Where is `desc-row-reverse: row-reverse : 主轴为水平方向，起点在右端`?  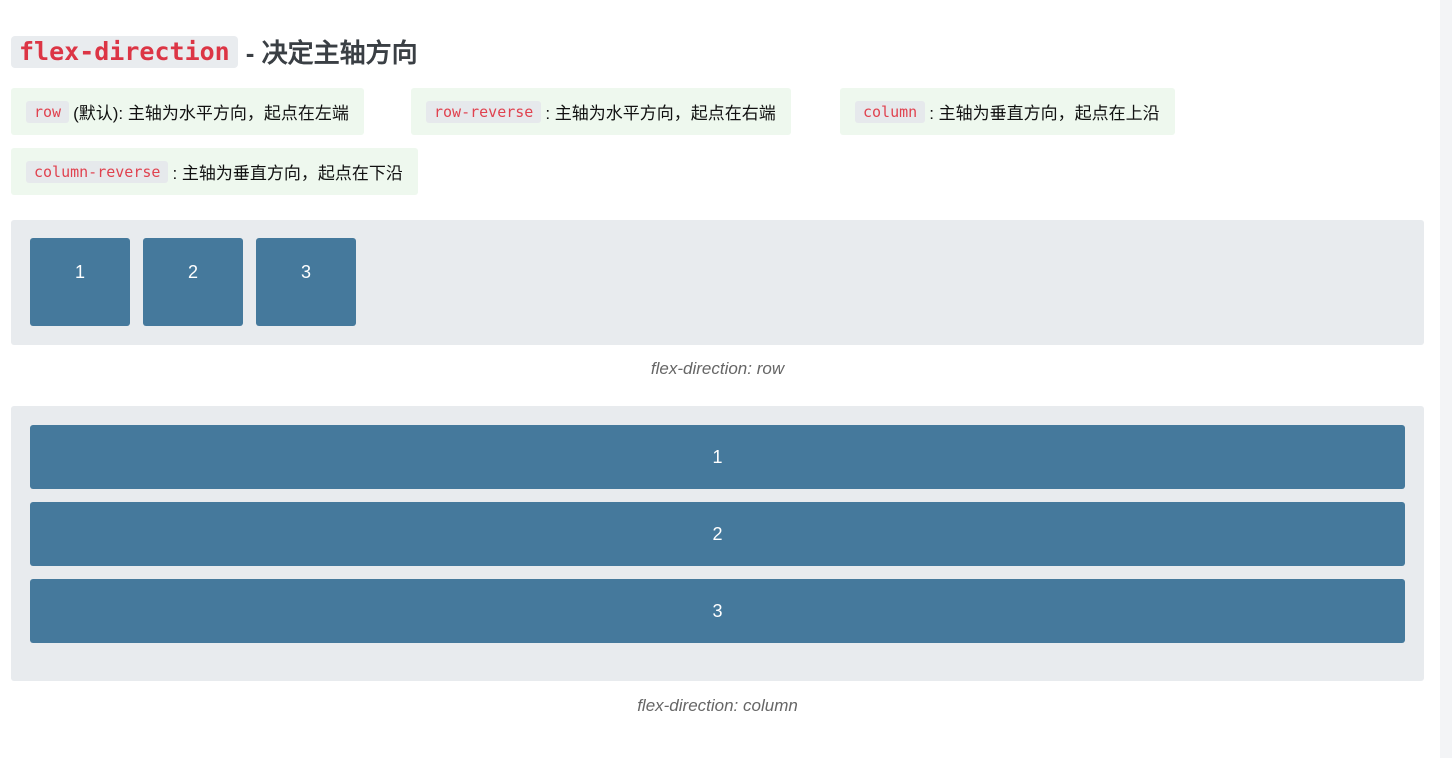 desc-row-reverse: row-reverse : 主轴为水平方向，起点在右端 is located at coordinates (601, 111).